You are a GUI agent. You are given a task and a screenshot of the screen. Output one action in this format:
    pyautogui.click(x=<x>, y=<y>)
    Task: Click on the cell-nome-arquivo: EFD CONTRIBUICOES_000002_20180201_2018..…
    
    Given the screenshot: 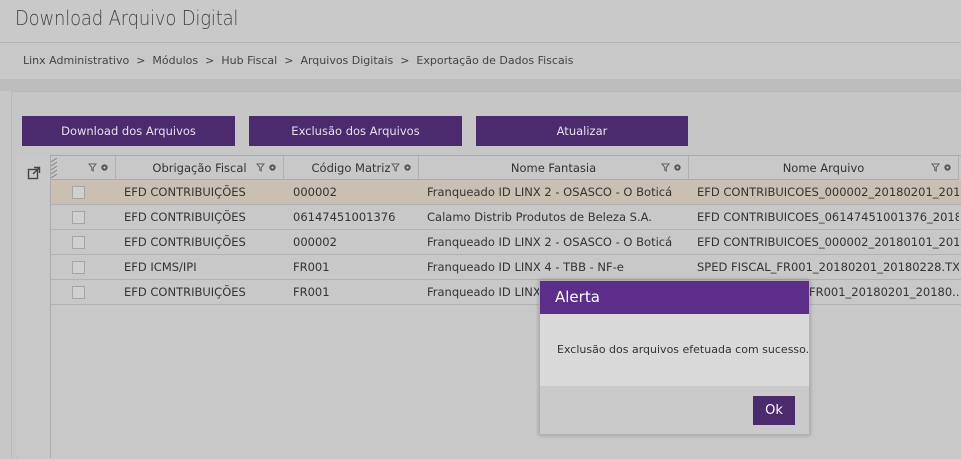 What is the action you would take?
    pyautogui.click(x=828, y=192)
    